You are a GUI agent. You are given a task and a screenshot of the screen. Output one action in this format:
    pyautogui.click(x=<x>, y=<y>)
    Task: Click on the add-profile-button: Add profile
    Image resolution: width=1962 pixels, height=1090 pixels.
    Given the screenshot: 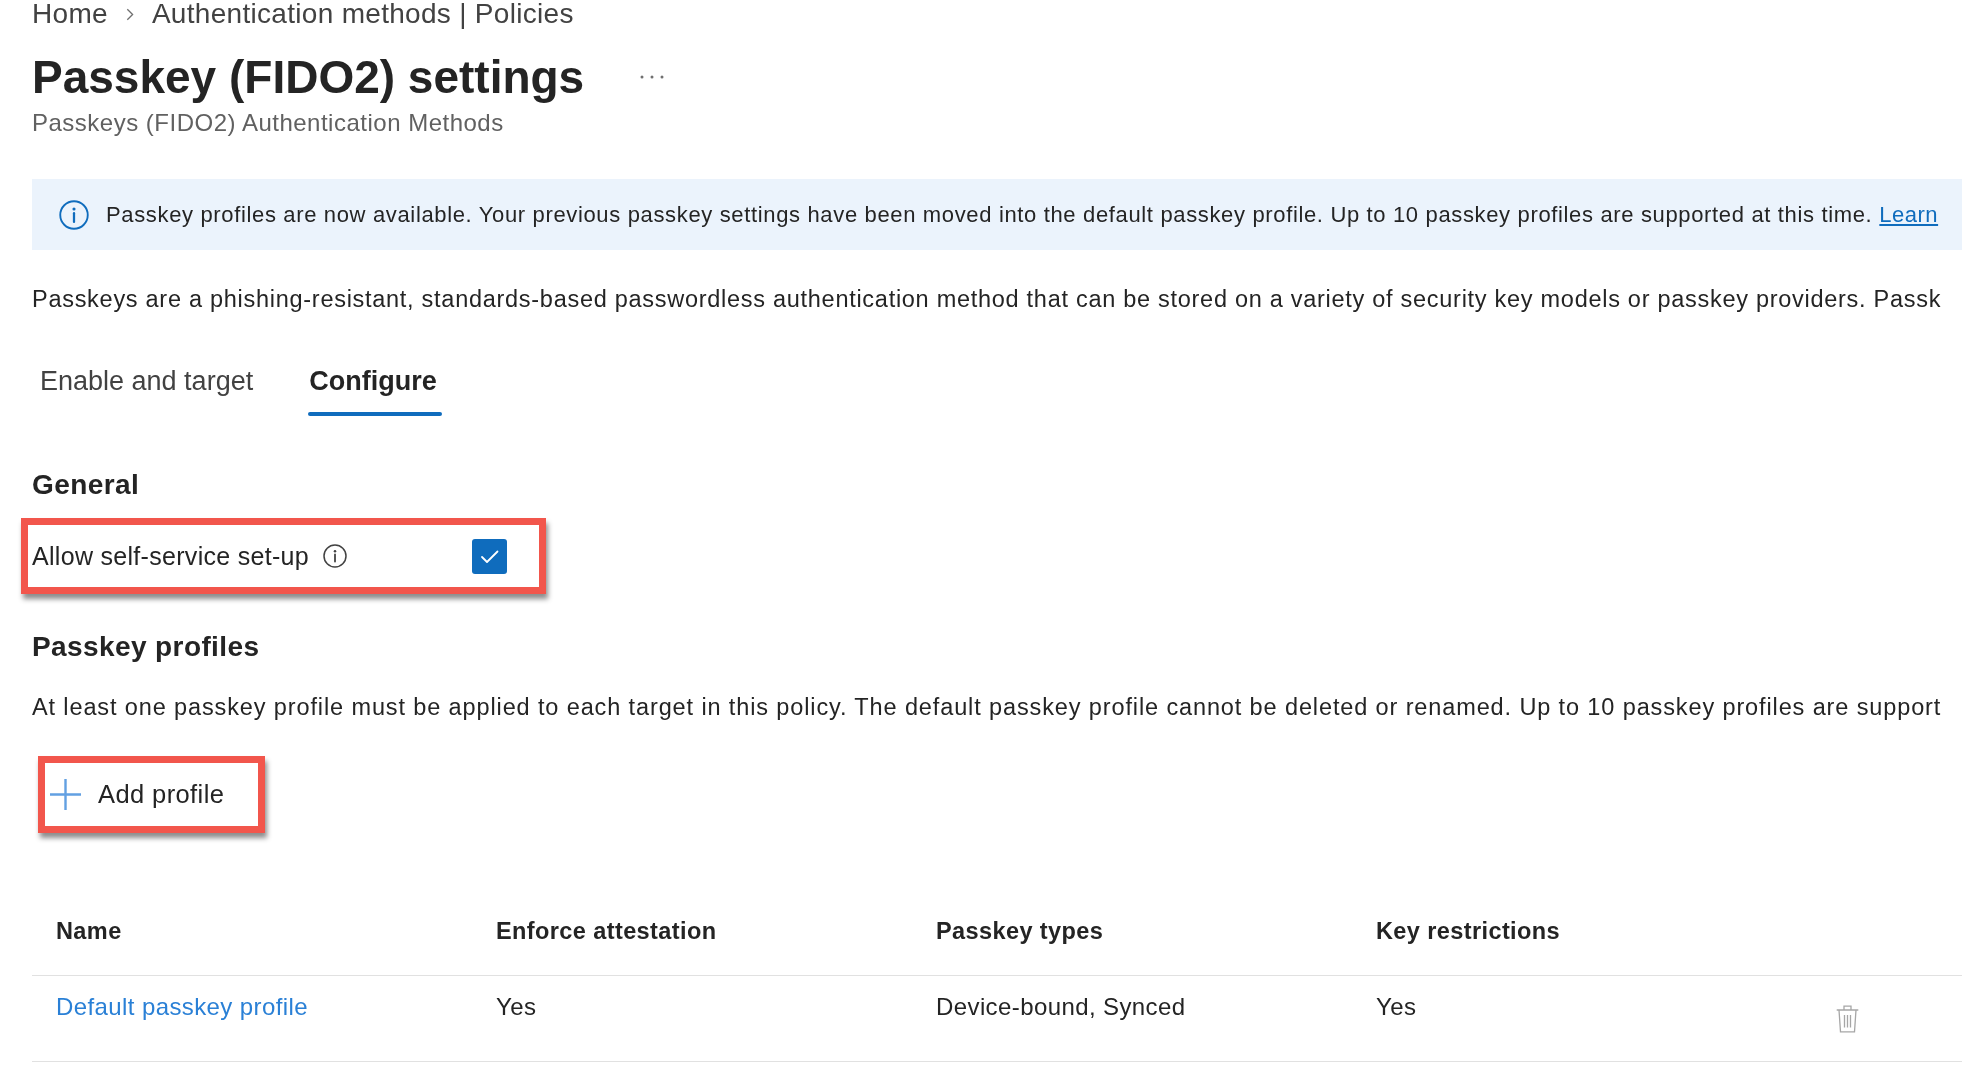 What is the action you would take?
    pyautogui.click(x=151, y=794)
    